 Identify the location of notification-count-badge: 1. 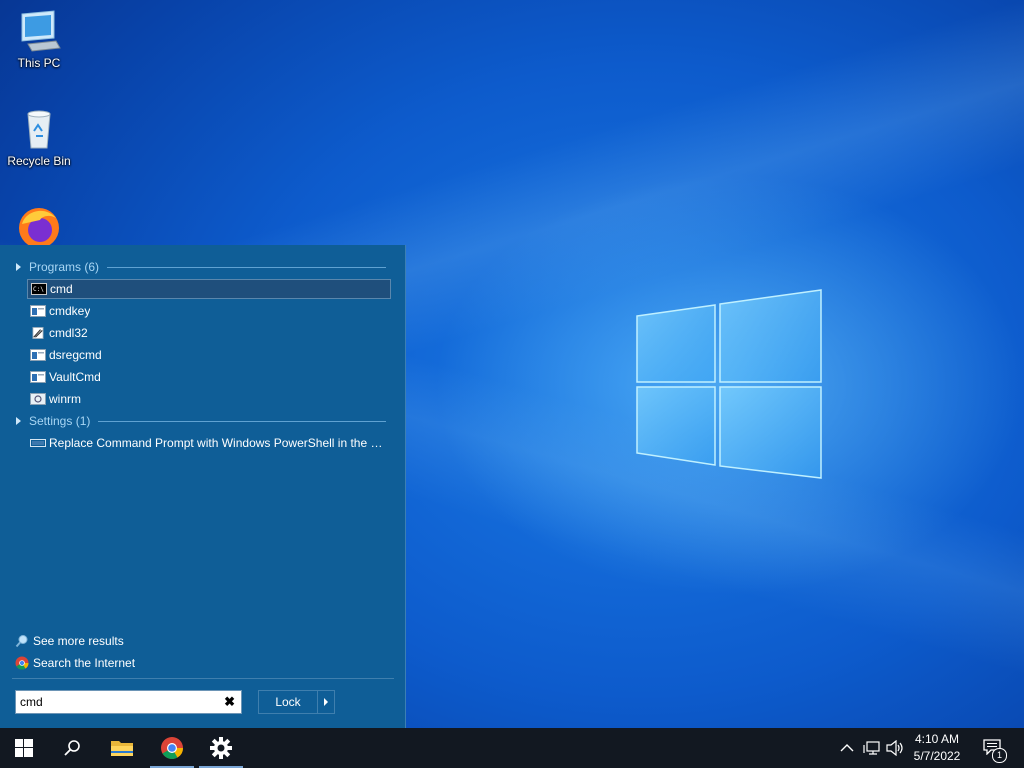
(999, 755).